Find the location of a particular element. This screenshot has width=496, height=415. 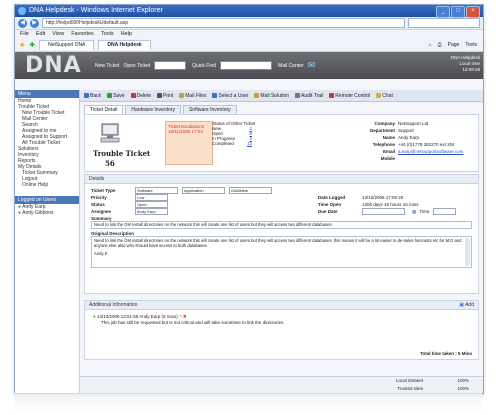

toolbar-button-label: Remote Control is located at coordinates (353, 95).